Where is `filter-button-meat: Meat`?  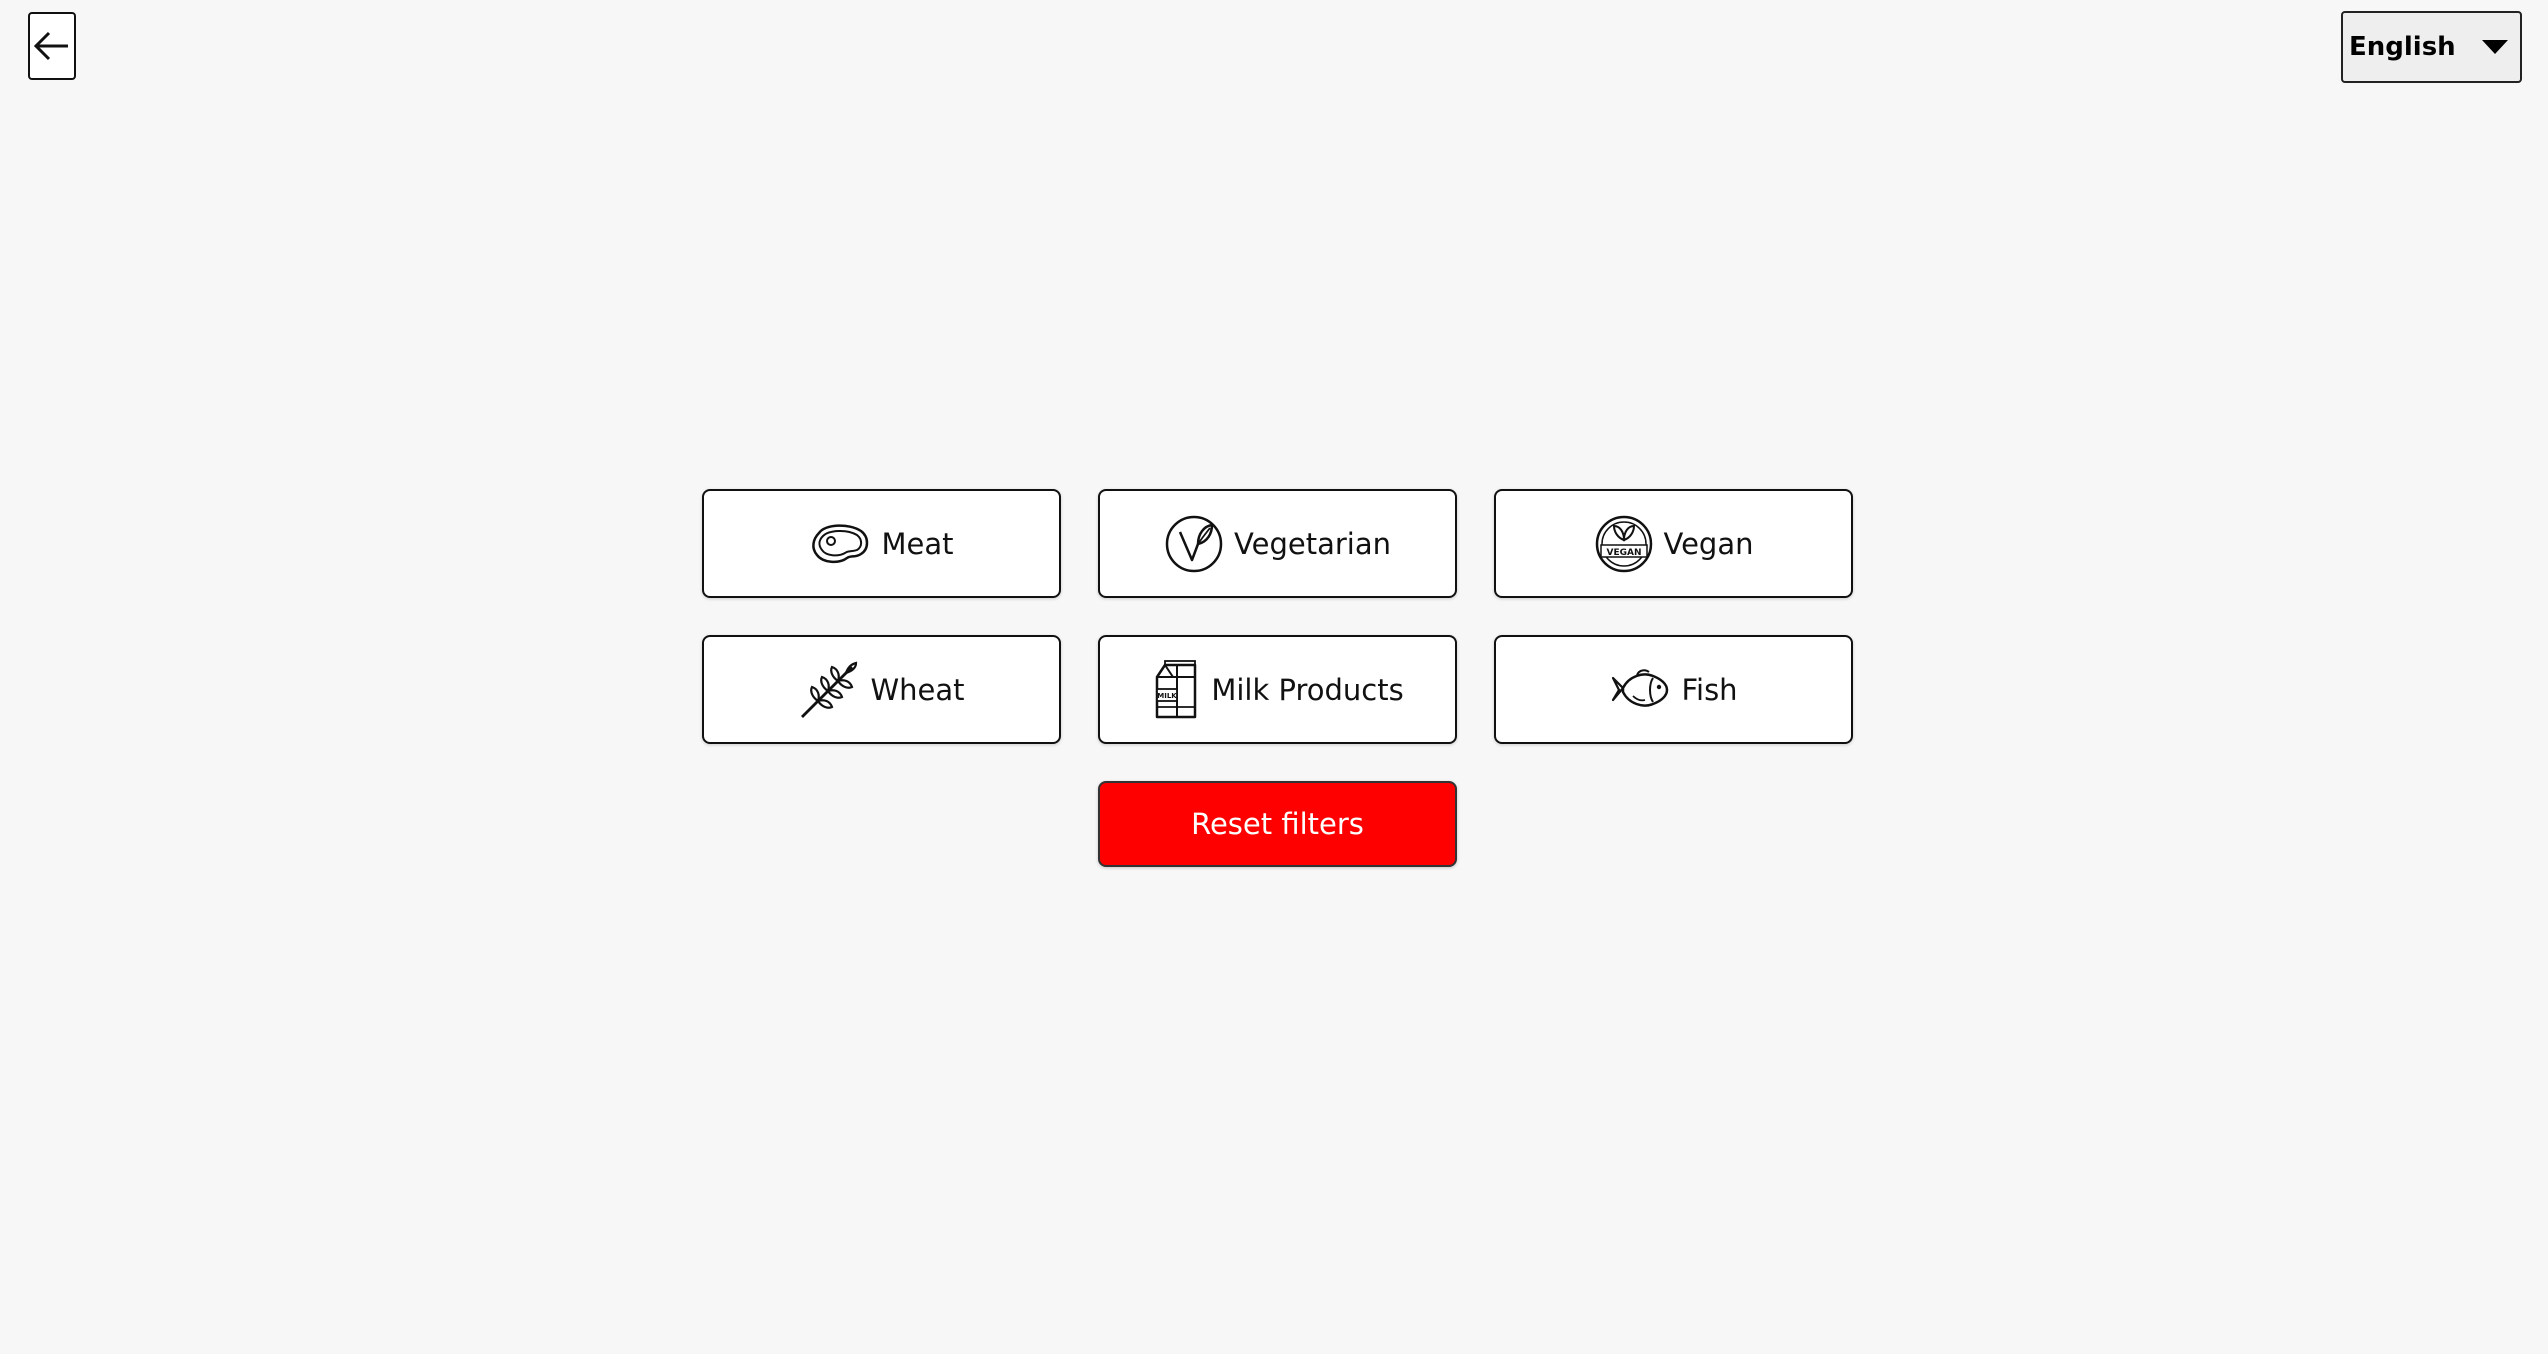 filter-button-meat: Meat is located at coordinates (881, 543).